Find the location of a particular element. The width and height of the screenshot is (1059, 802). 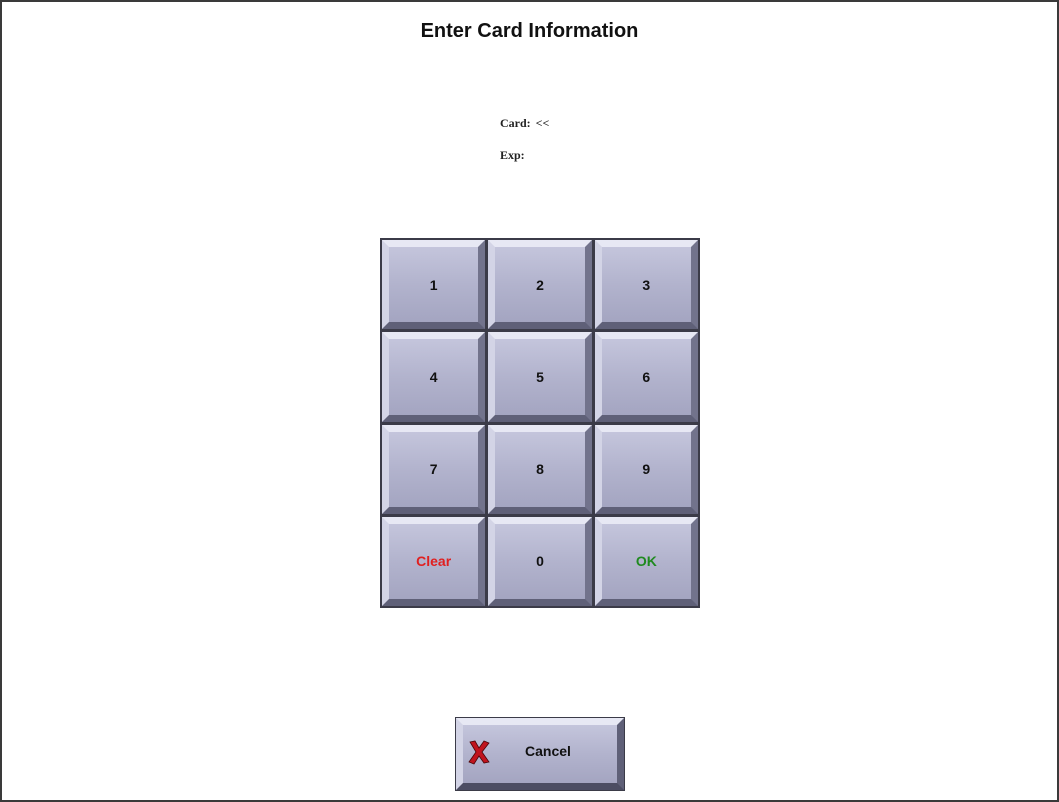

exp-field-row: Exp: is located at coordinates (515, 155).